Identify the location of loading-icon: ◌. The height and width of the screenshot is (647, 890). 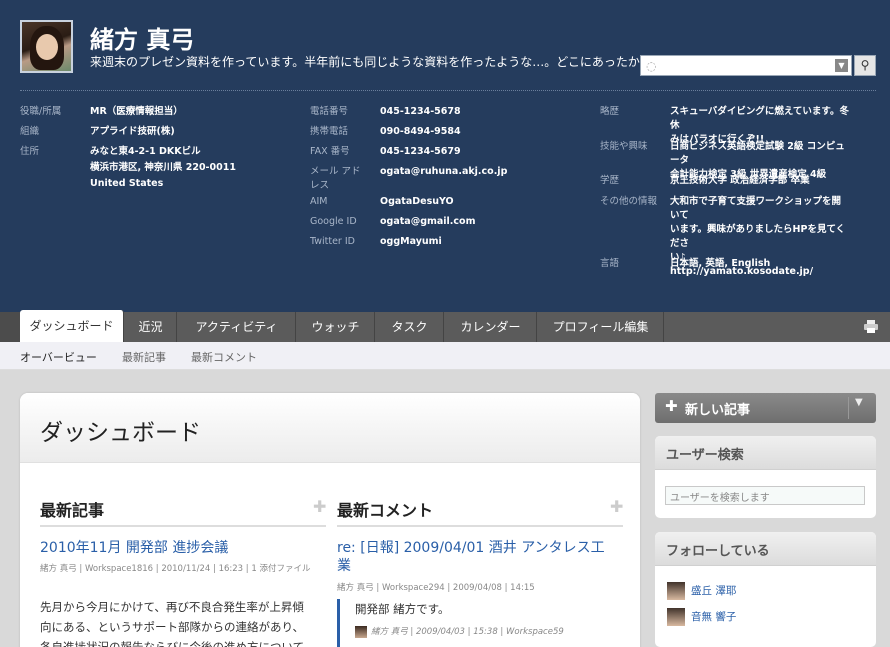
(651, 66).